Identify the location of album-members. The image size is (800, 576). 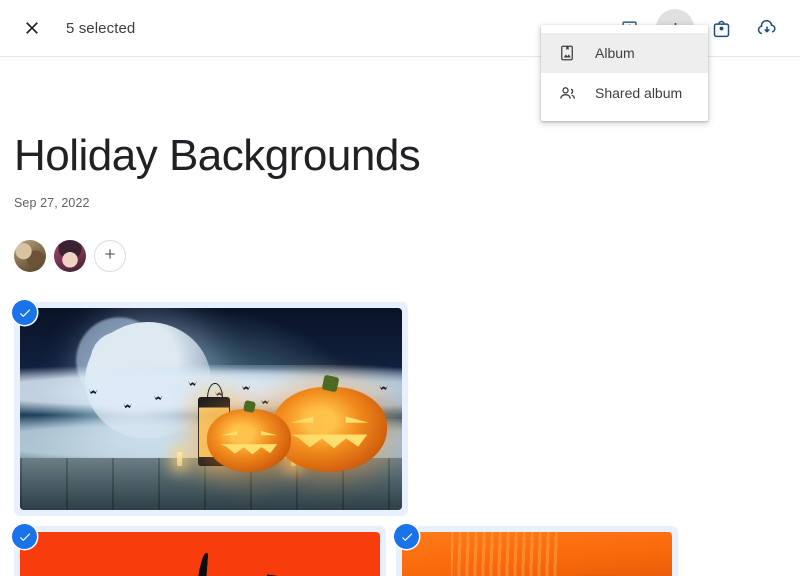
(400, 256).